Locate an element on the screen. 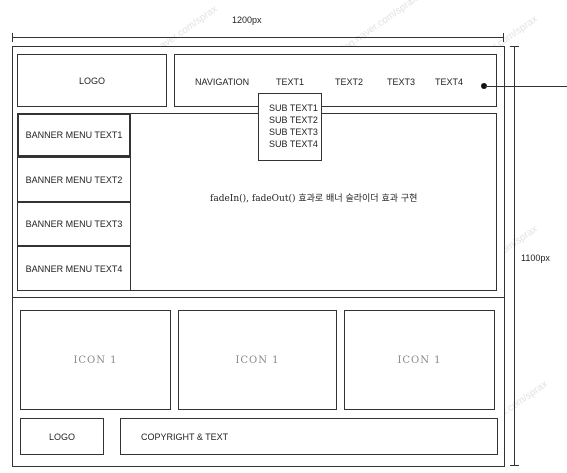  height-dimension-tick-bottom is located at coordinates (514, 465).